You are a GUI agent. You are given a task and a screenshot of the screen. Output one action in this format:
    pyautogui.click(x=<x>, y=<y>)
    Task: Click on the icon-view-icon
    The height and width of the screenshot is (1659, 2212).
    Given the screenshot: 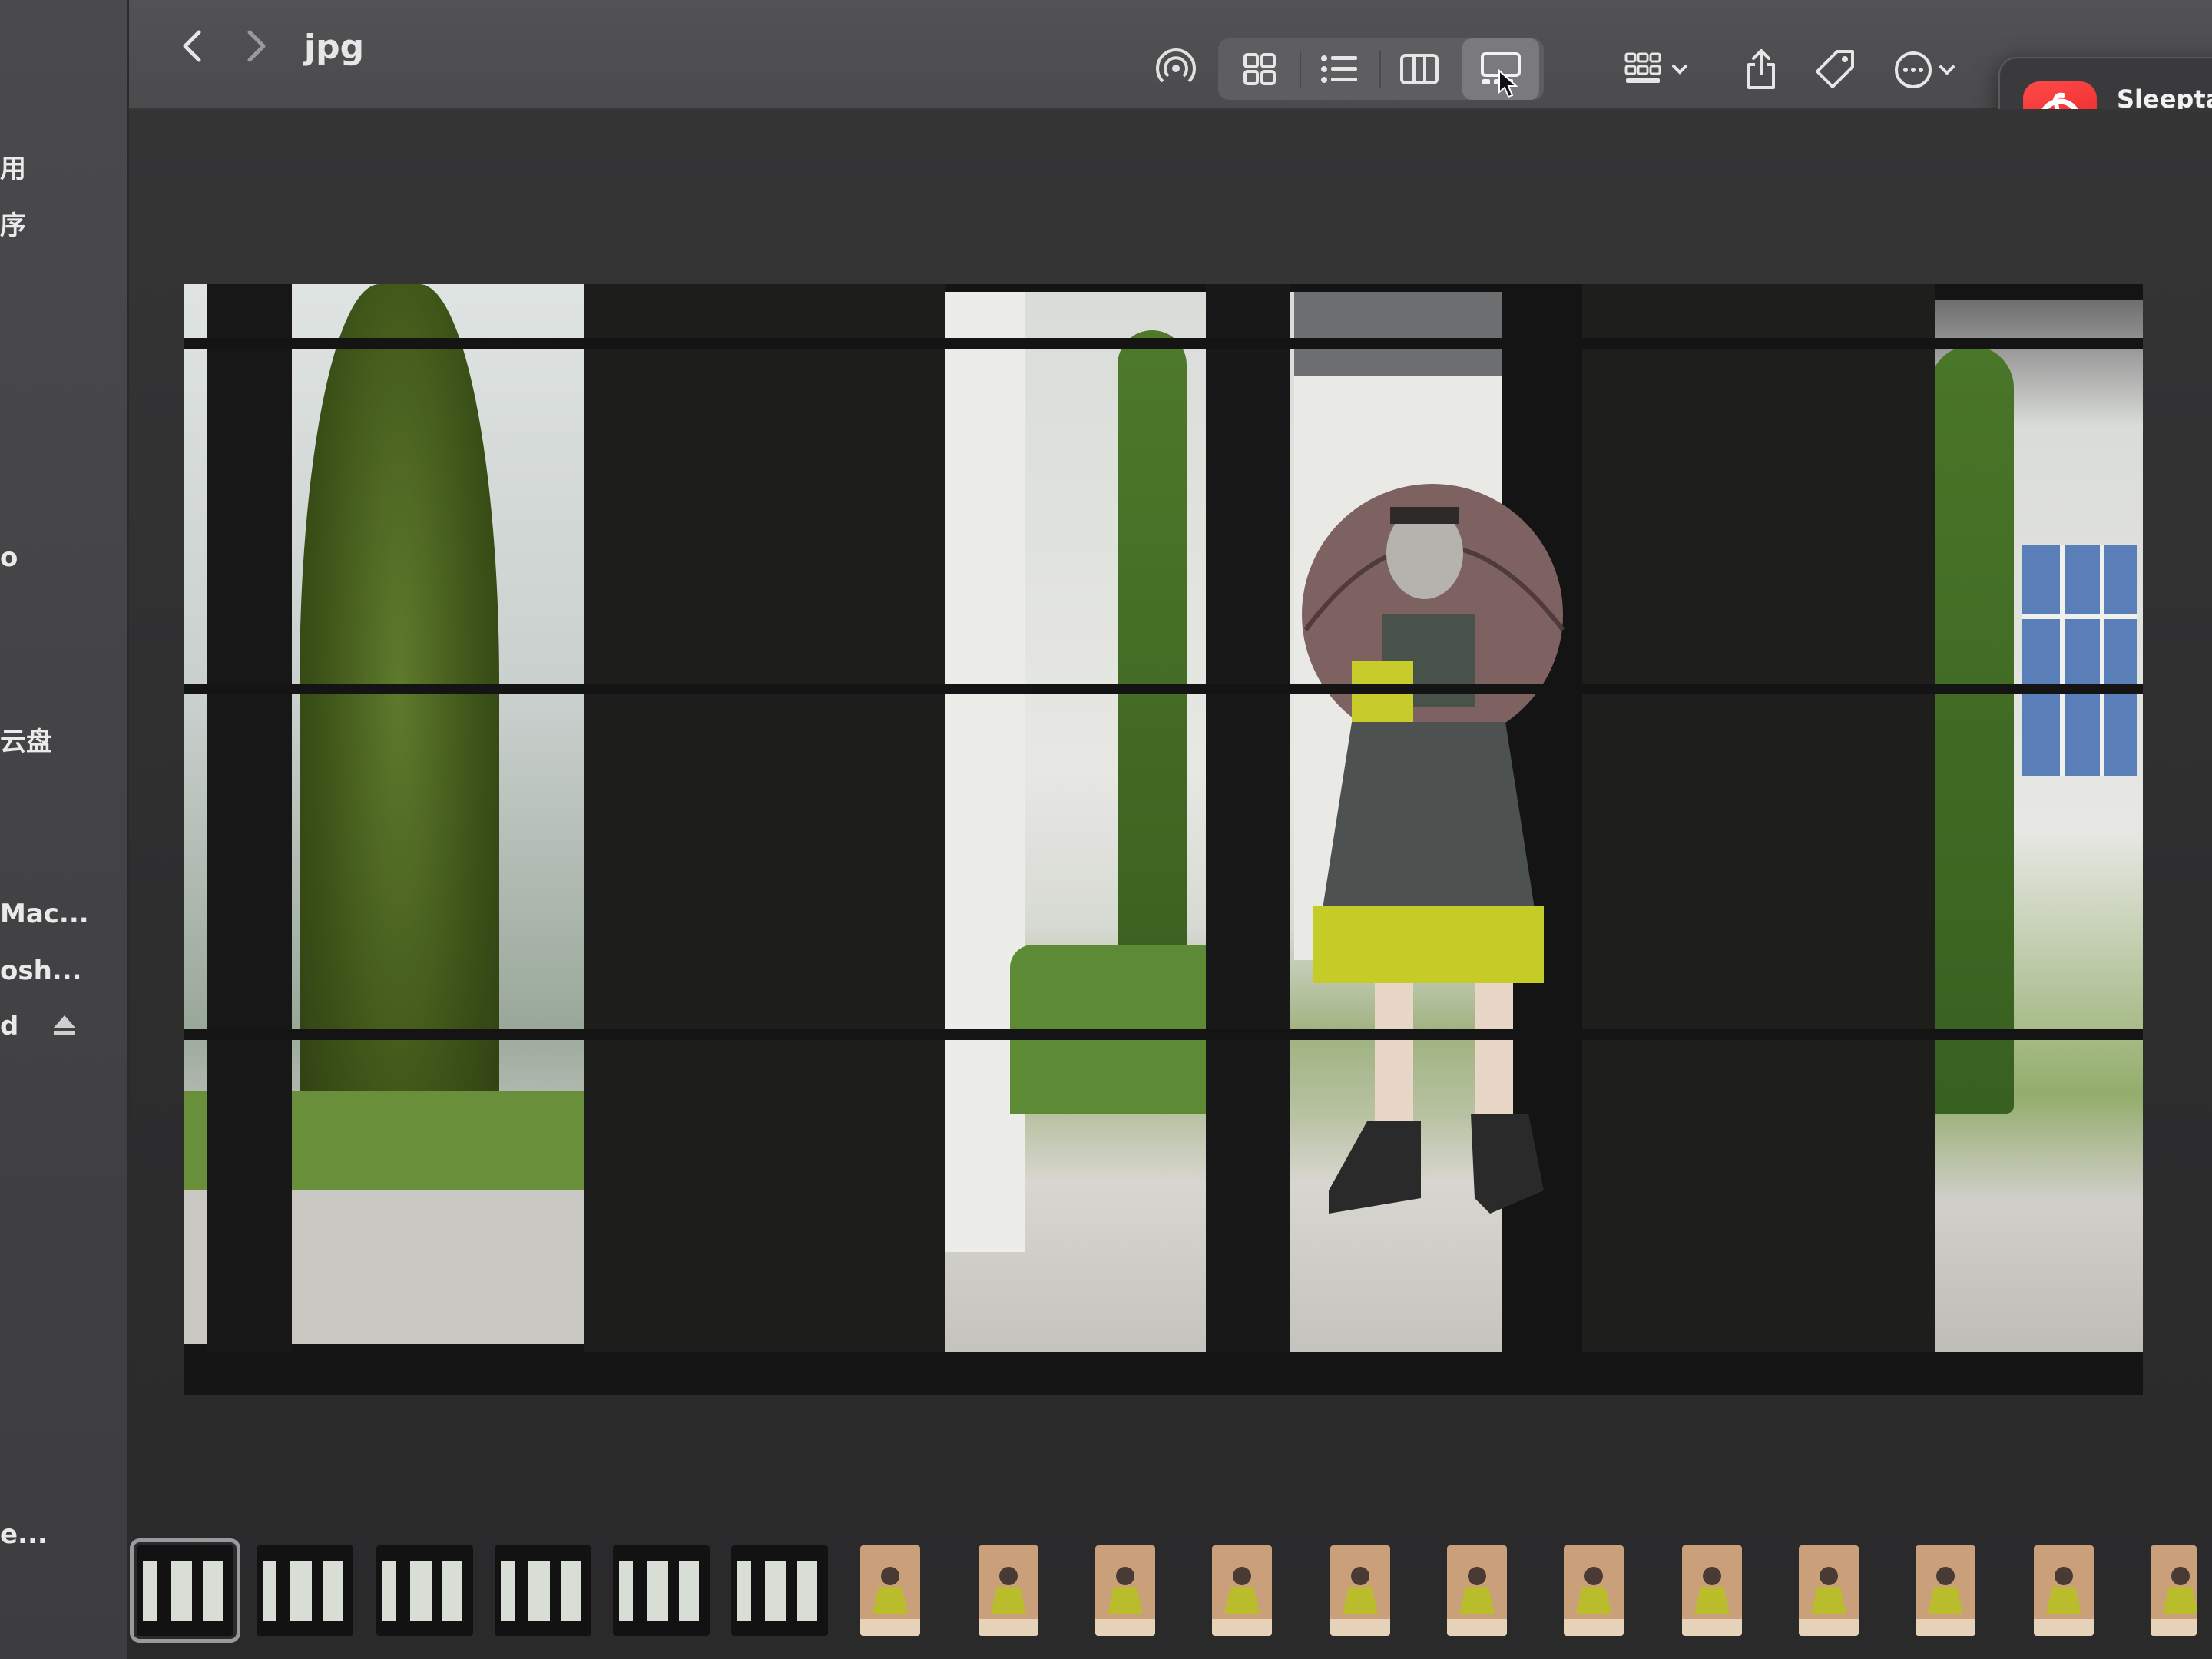 What is the action you would take?
    pyautogui.click(x=1259, y=69)
    